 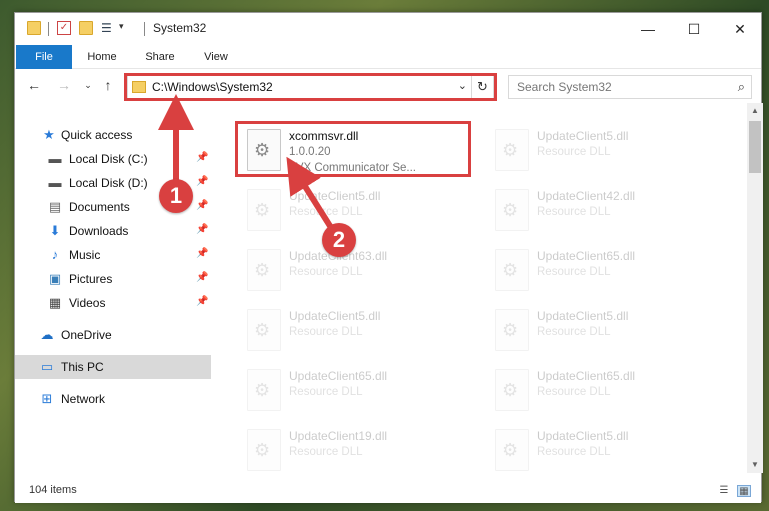 I want to click on nav-label: Documents, so click(x=99, y=207).